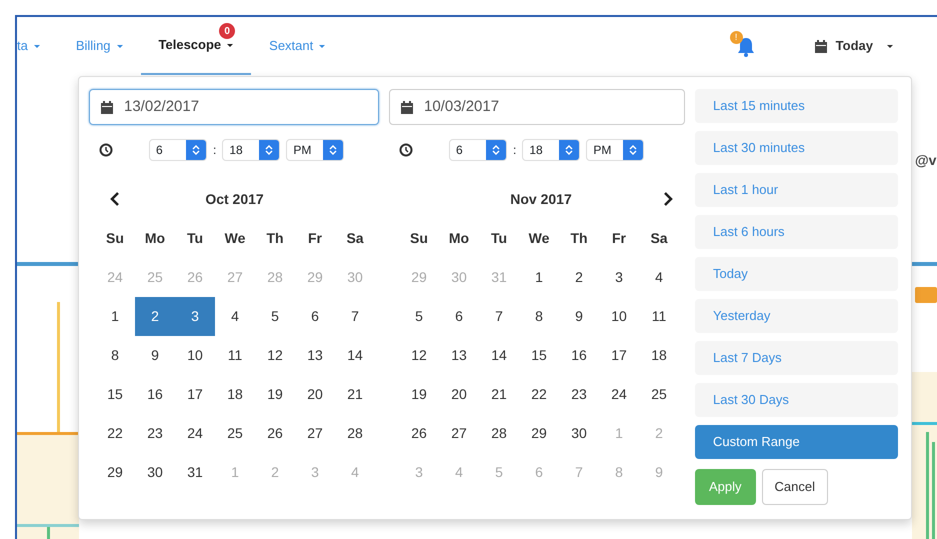 The width and height of the screenshot is (937, 539). Describe the element at coordinates (541, 199) in the screenshot. I see `month-title: Nov 2017` at that location.